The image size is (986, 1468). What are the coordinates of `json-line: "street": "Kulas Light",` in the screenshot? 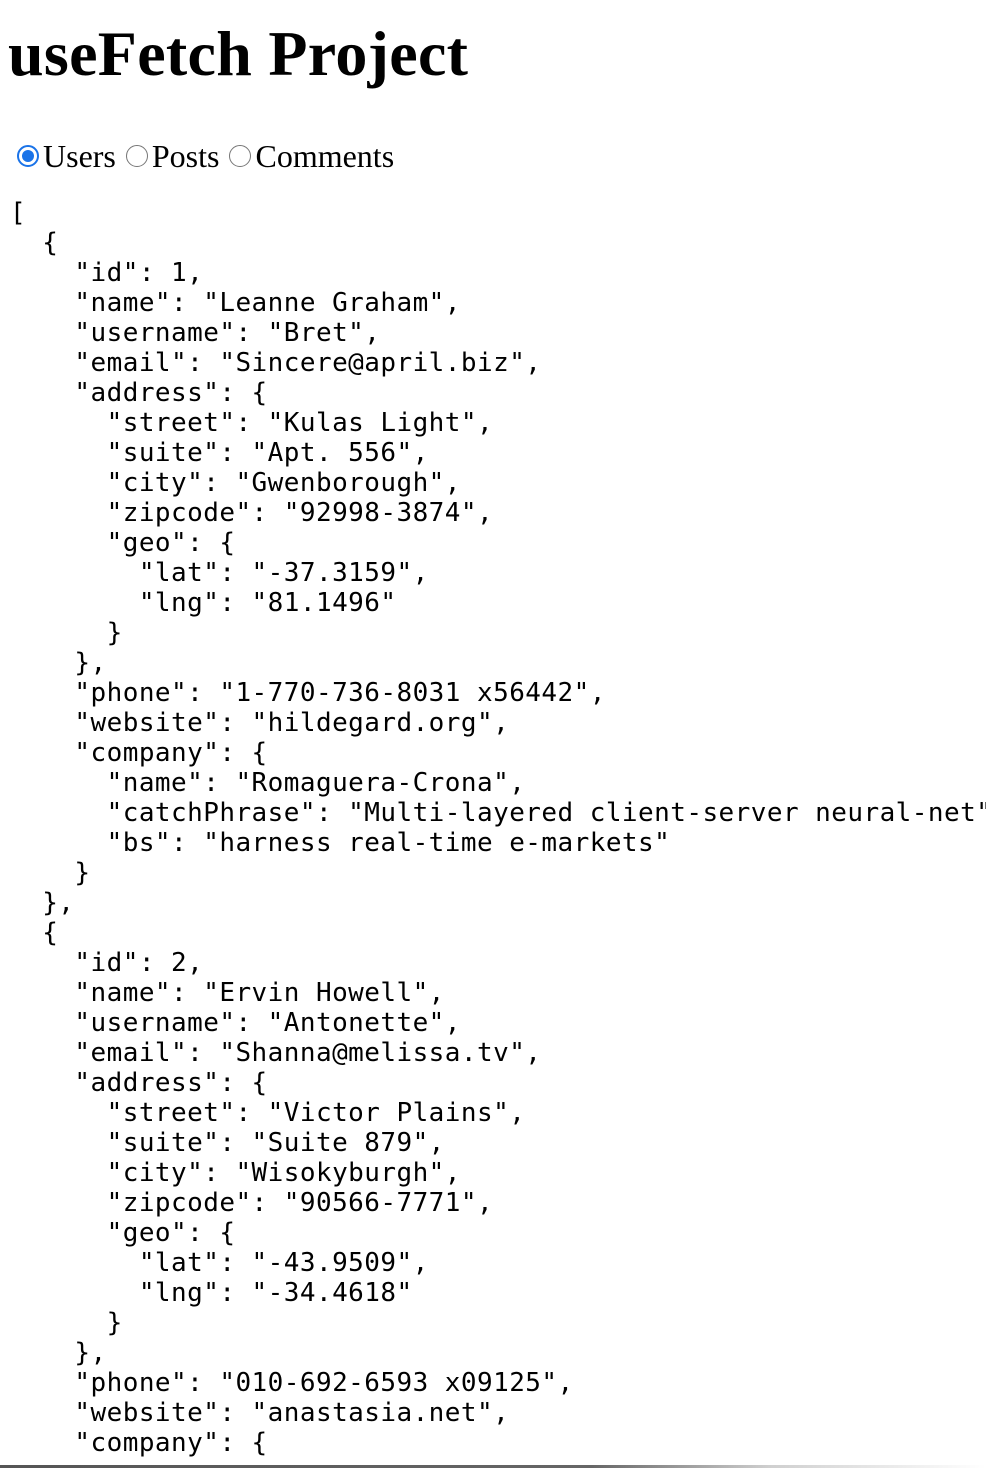 It's located at (252, 423).